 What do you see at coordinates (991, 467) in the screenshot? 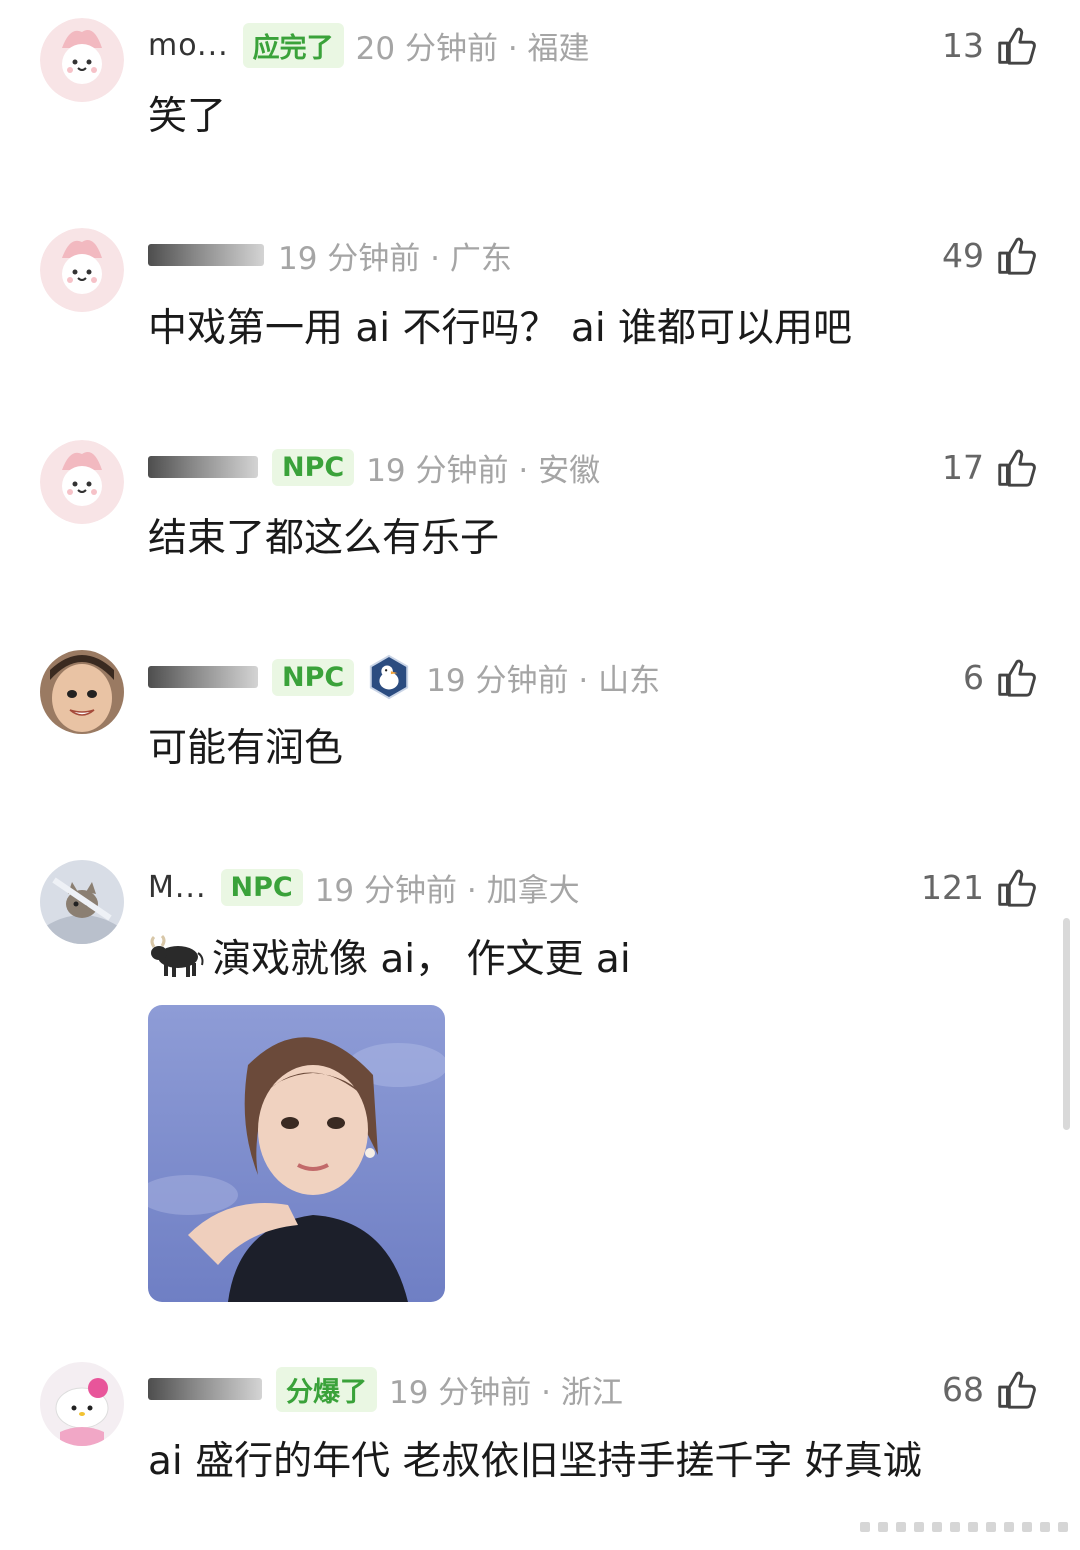
I see `like-button: 17` at bounding box center [991, 467].